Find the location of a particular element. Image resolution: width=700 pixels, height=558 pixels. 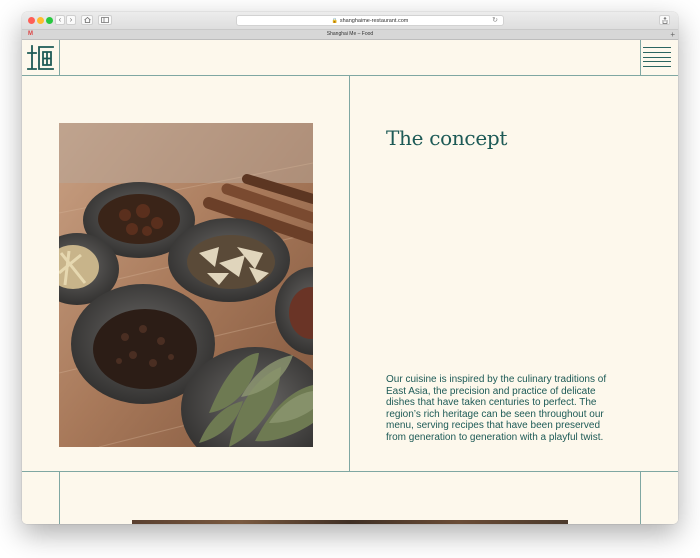

address-bar: 🔒 shanghaime-restaurant.com ↻ is located at coordinates (370, 20).